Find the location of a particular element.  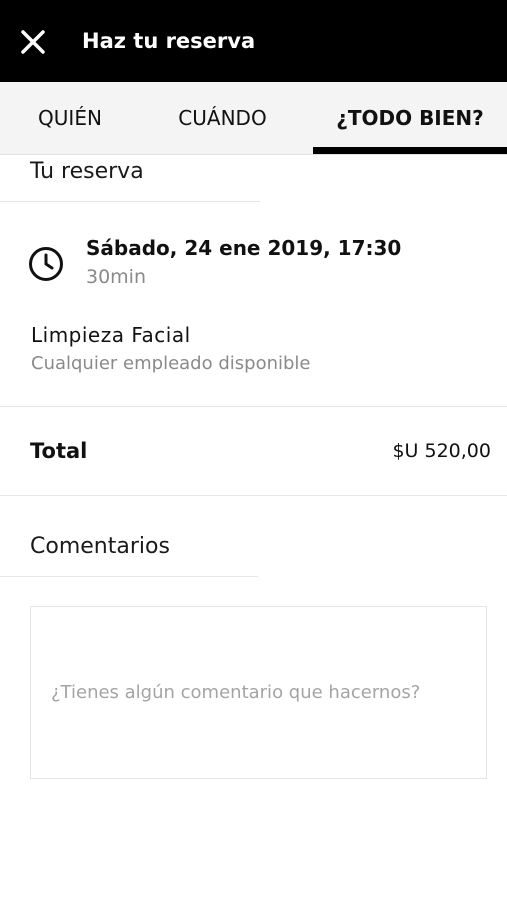

clock-icon is located at coordinates (46, 264).